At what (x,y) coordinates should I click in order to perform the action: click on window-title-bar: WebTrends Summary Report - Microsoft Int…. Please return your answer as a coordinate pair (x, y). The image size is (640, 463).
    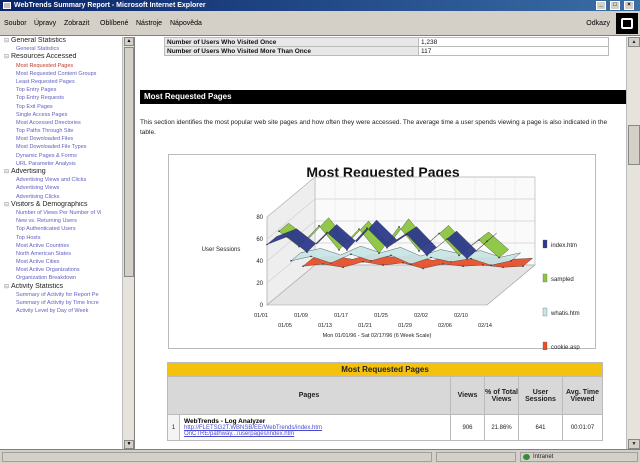
    Looking at the image, I should click on (320, 5).